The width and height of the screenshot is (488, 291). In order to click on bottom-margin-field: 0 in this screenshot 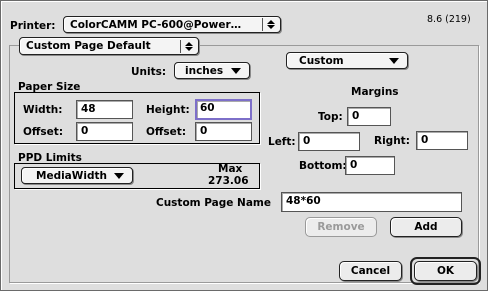, I will do `click(370, 165)`.